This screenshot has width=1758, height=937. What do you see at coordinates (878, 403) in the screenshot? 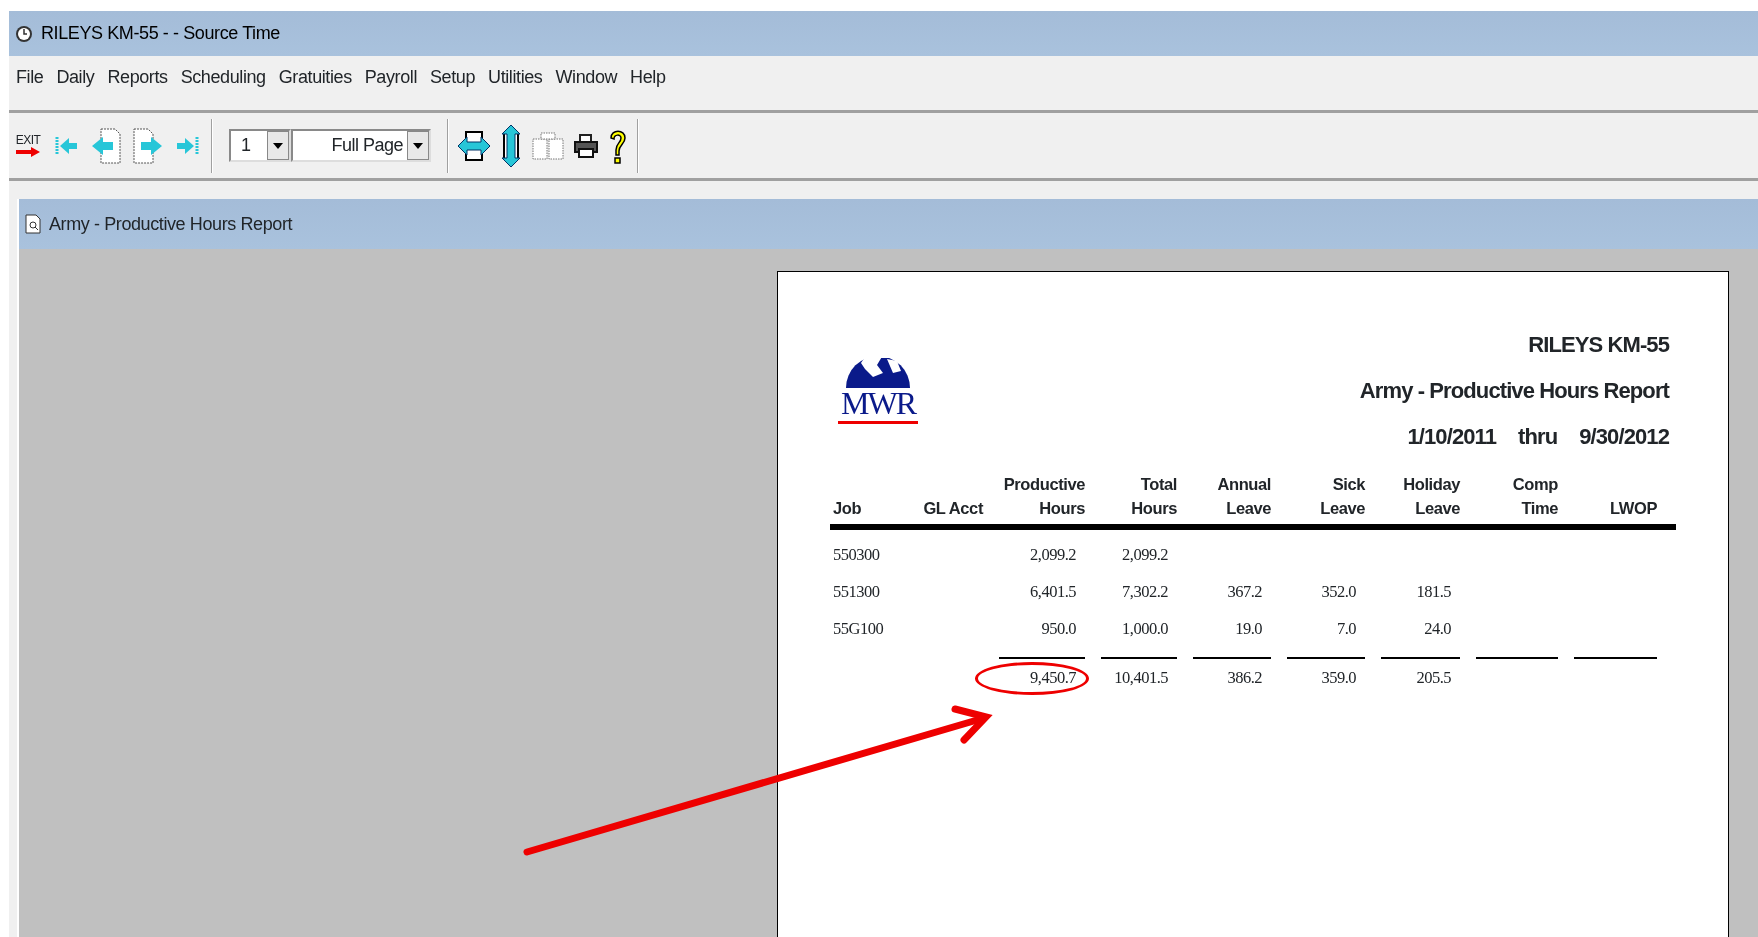
I see `logo-text: MWR` at bounding box center [878, 403].